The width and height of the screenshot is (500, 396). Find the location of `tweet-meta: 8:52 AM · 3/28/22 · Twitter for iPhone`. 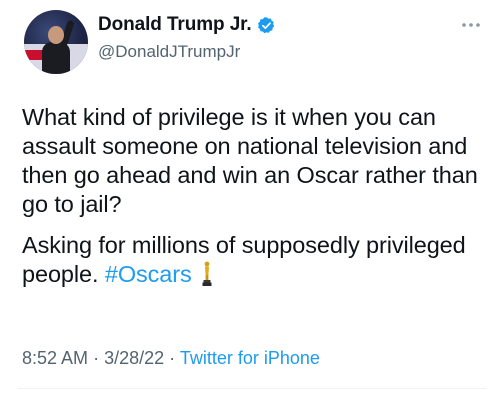

tweet-meta: 8:52 AM · 3/28/22 · Twitter for iPhone is located at coordinates (171, 358).